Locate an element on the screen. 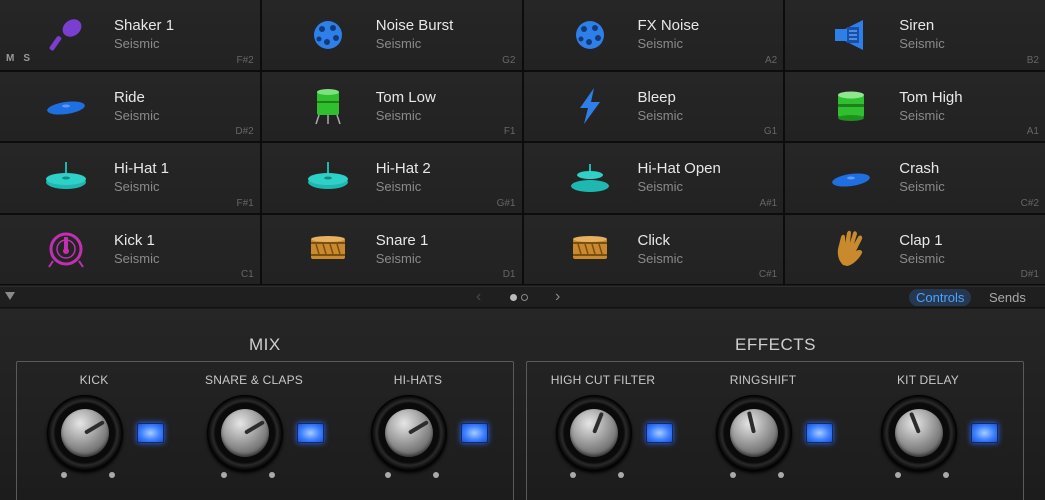 The width and height of the screenshot is (1045, 500). pad-note: A#1 is located at coordinates (768, 203).